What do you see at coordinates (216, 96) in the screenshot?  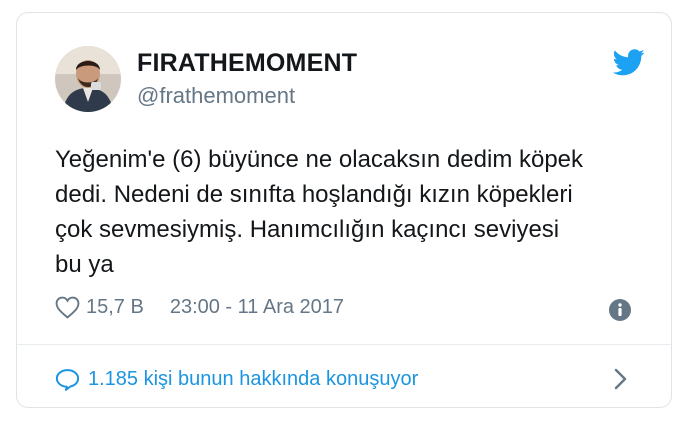 I see `handle: @frathemoment` at bounding box center [216, 96].